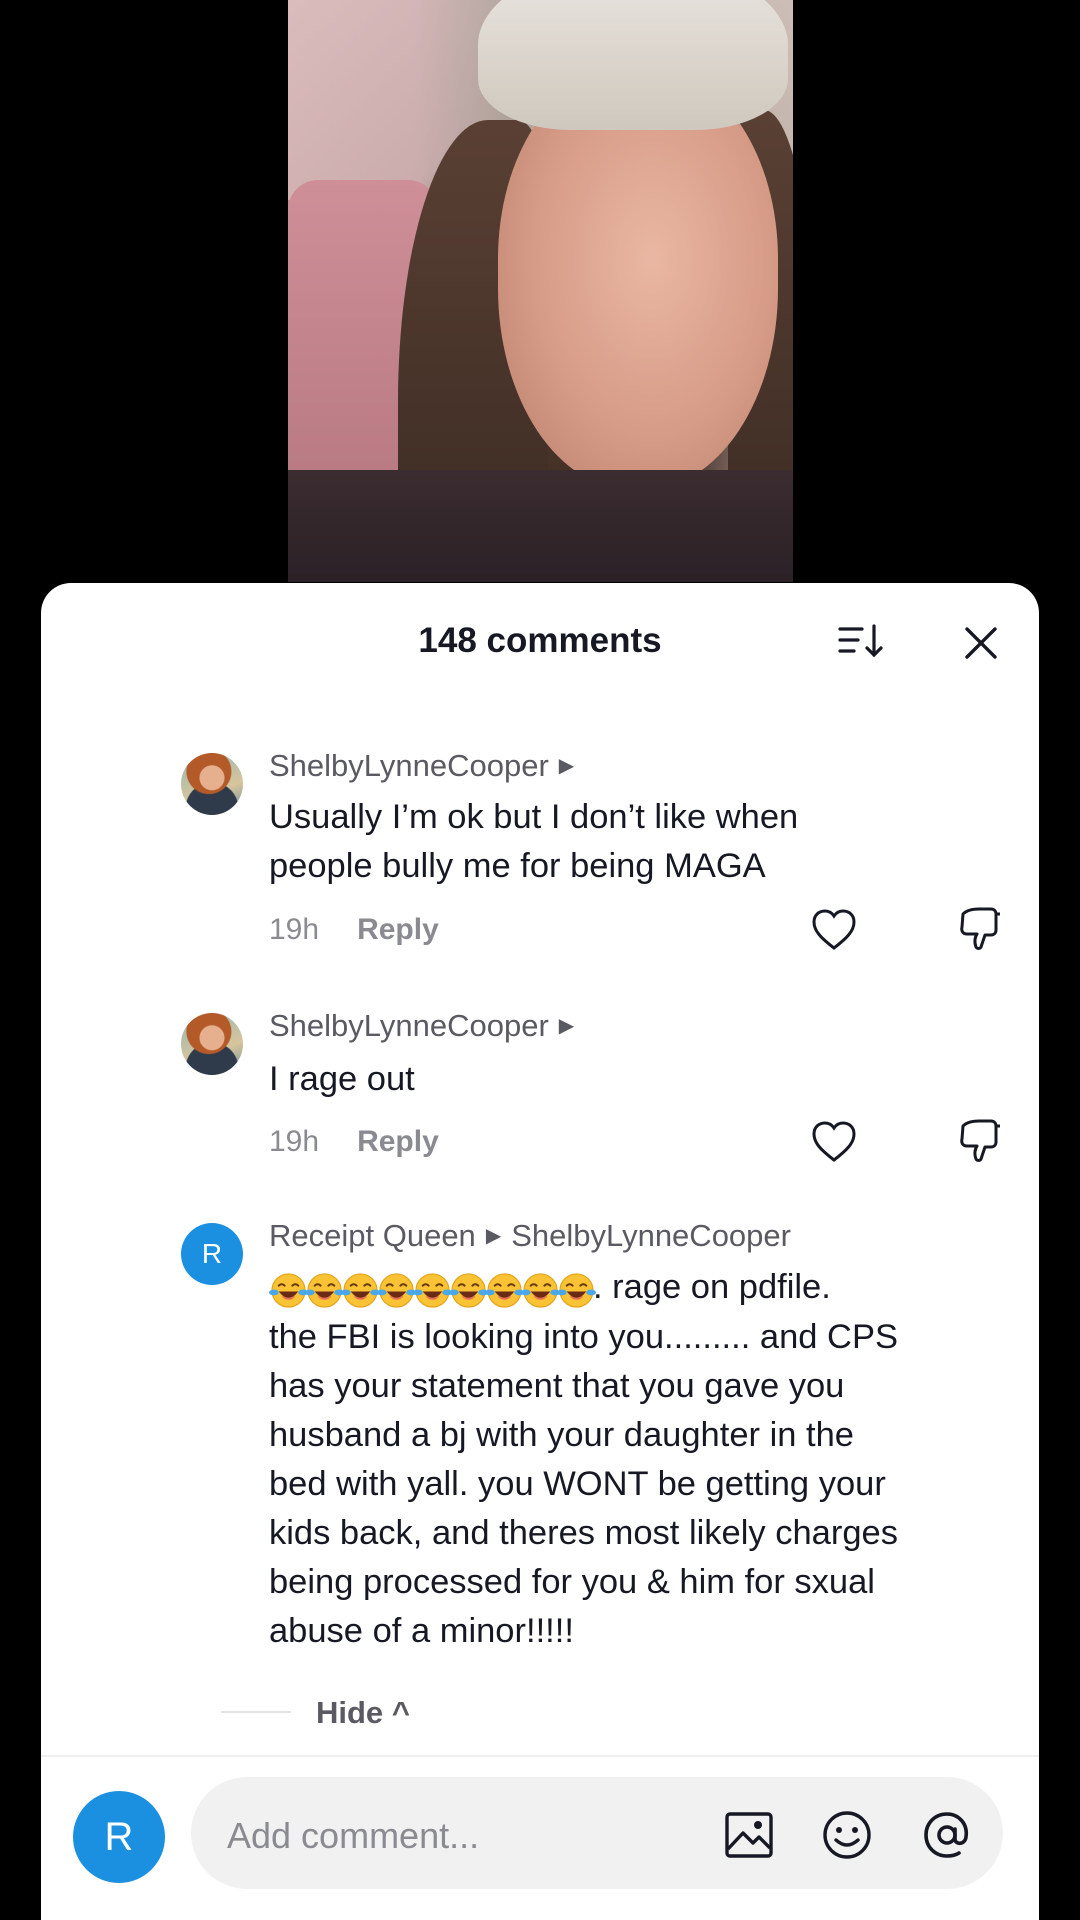 The height and width of the screenshot is (1920, 1080). What do you see at coordinates (638, 280) in the screenshot?
I see `video-face` at bounding box center [638, 280].